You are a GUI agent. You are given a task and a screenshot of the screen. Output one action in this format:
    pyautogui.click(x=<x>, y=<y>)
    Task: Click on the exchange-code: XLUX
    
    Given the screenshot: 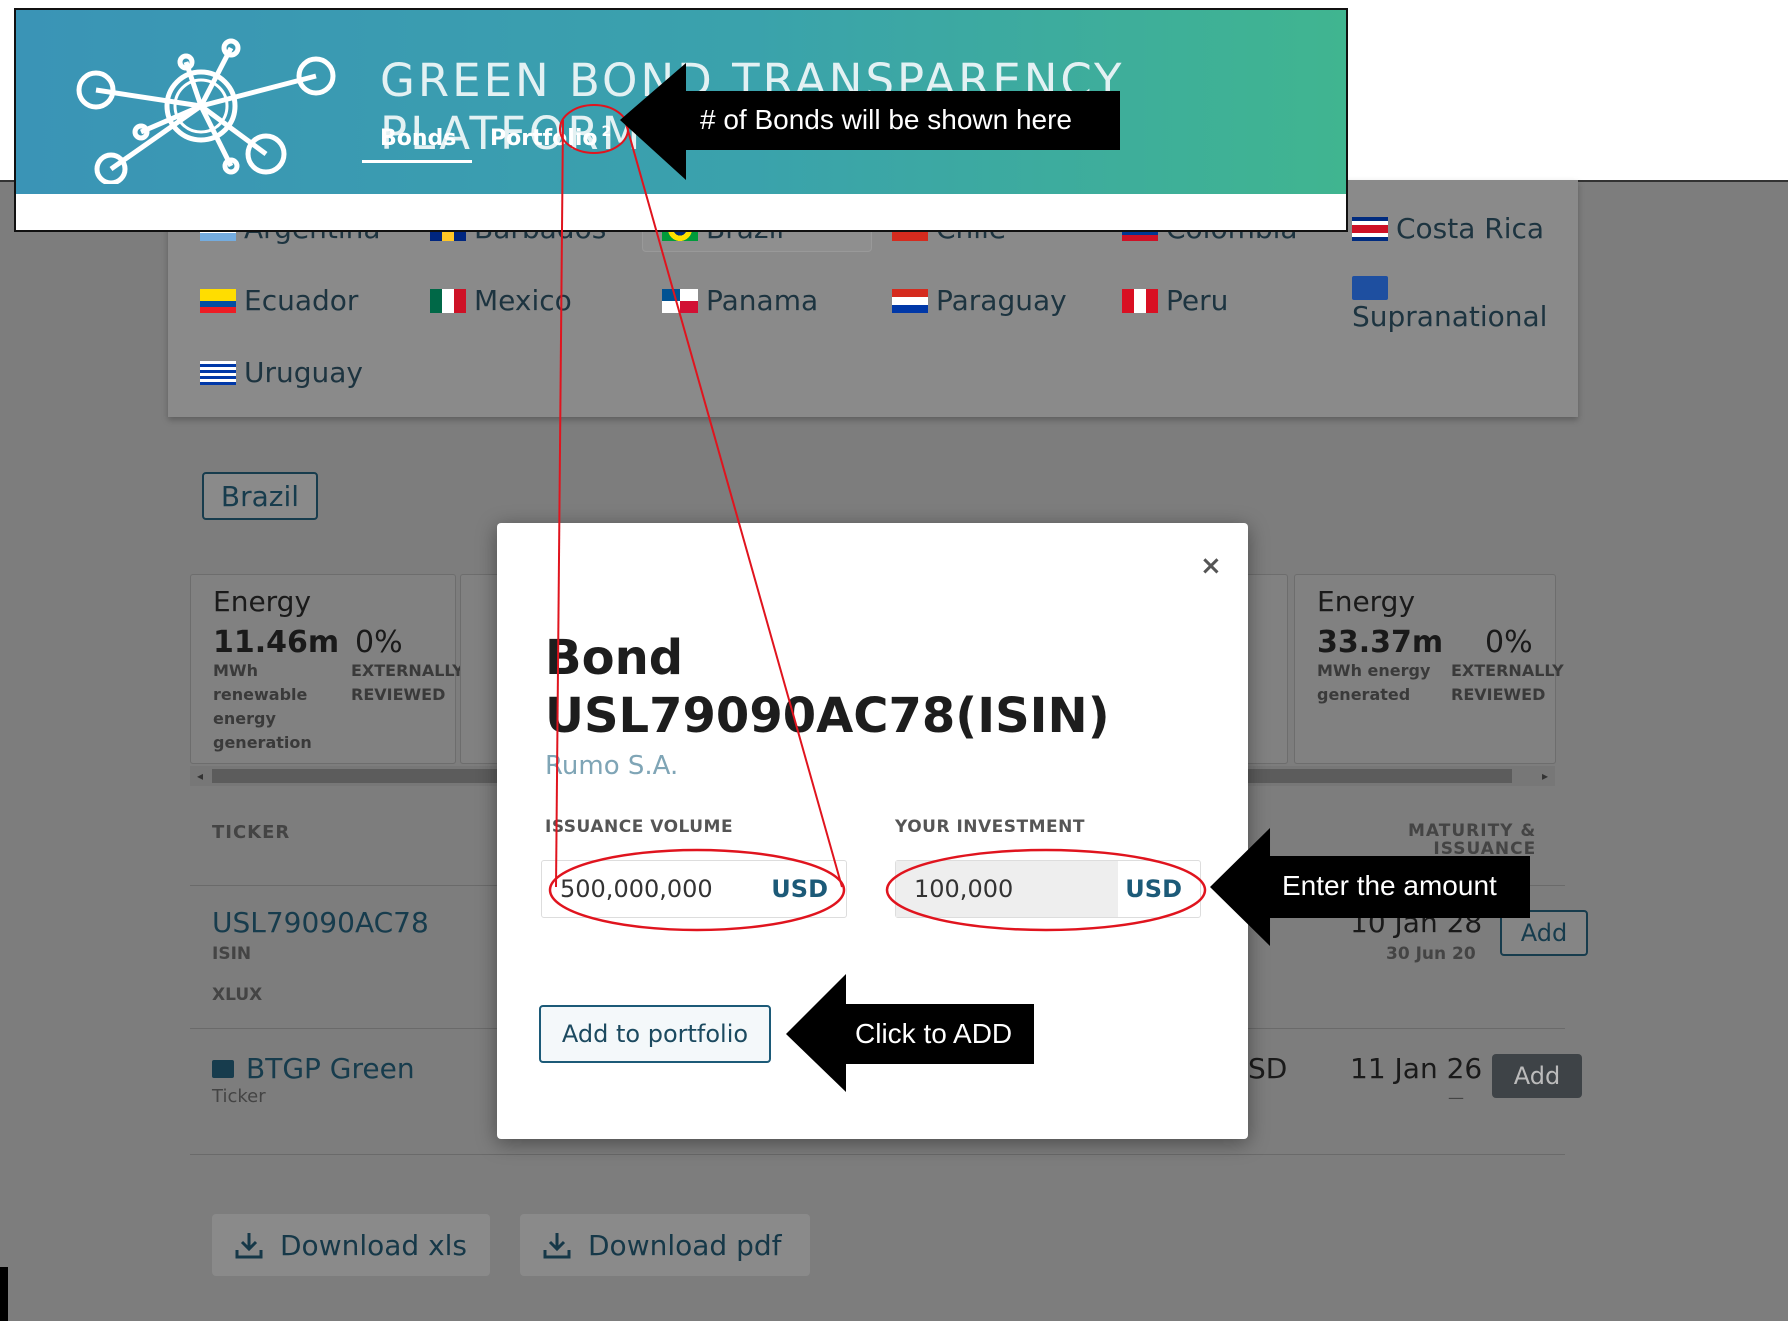 What is the action you would take?
    pyautogui.click(x=237, y=995)
    